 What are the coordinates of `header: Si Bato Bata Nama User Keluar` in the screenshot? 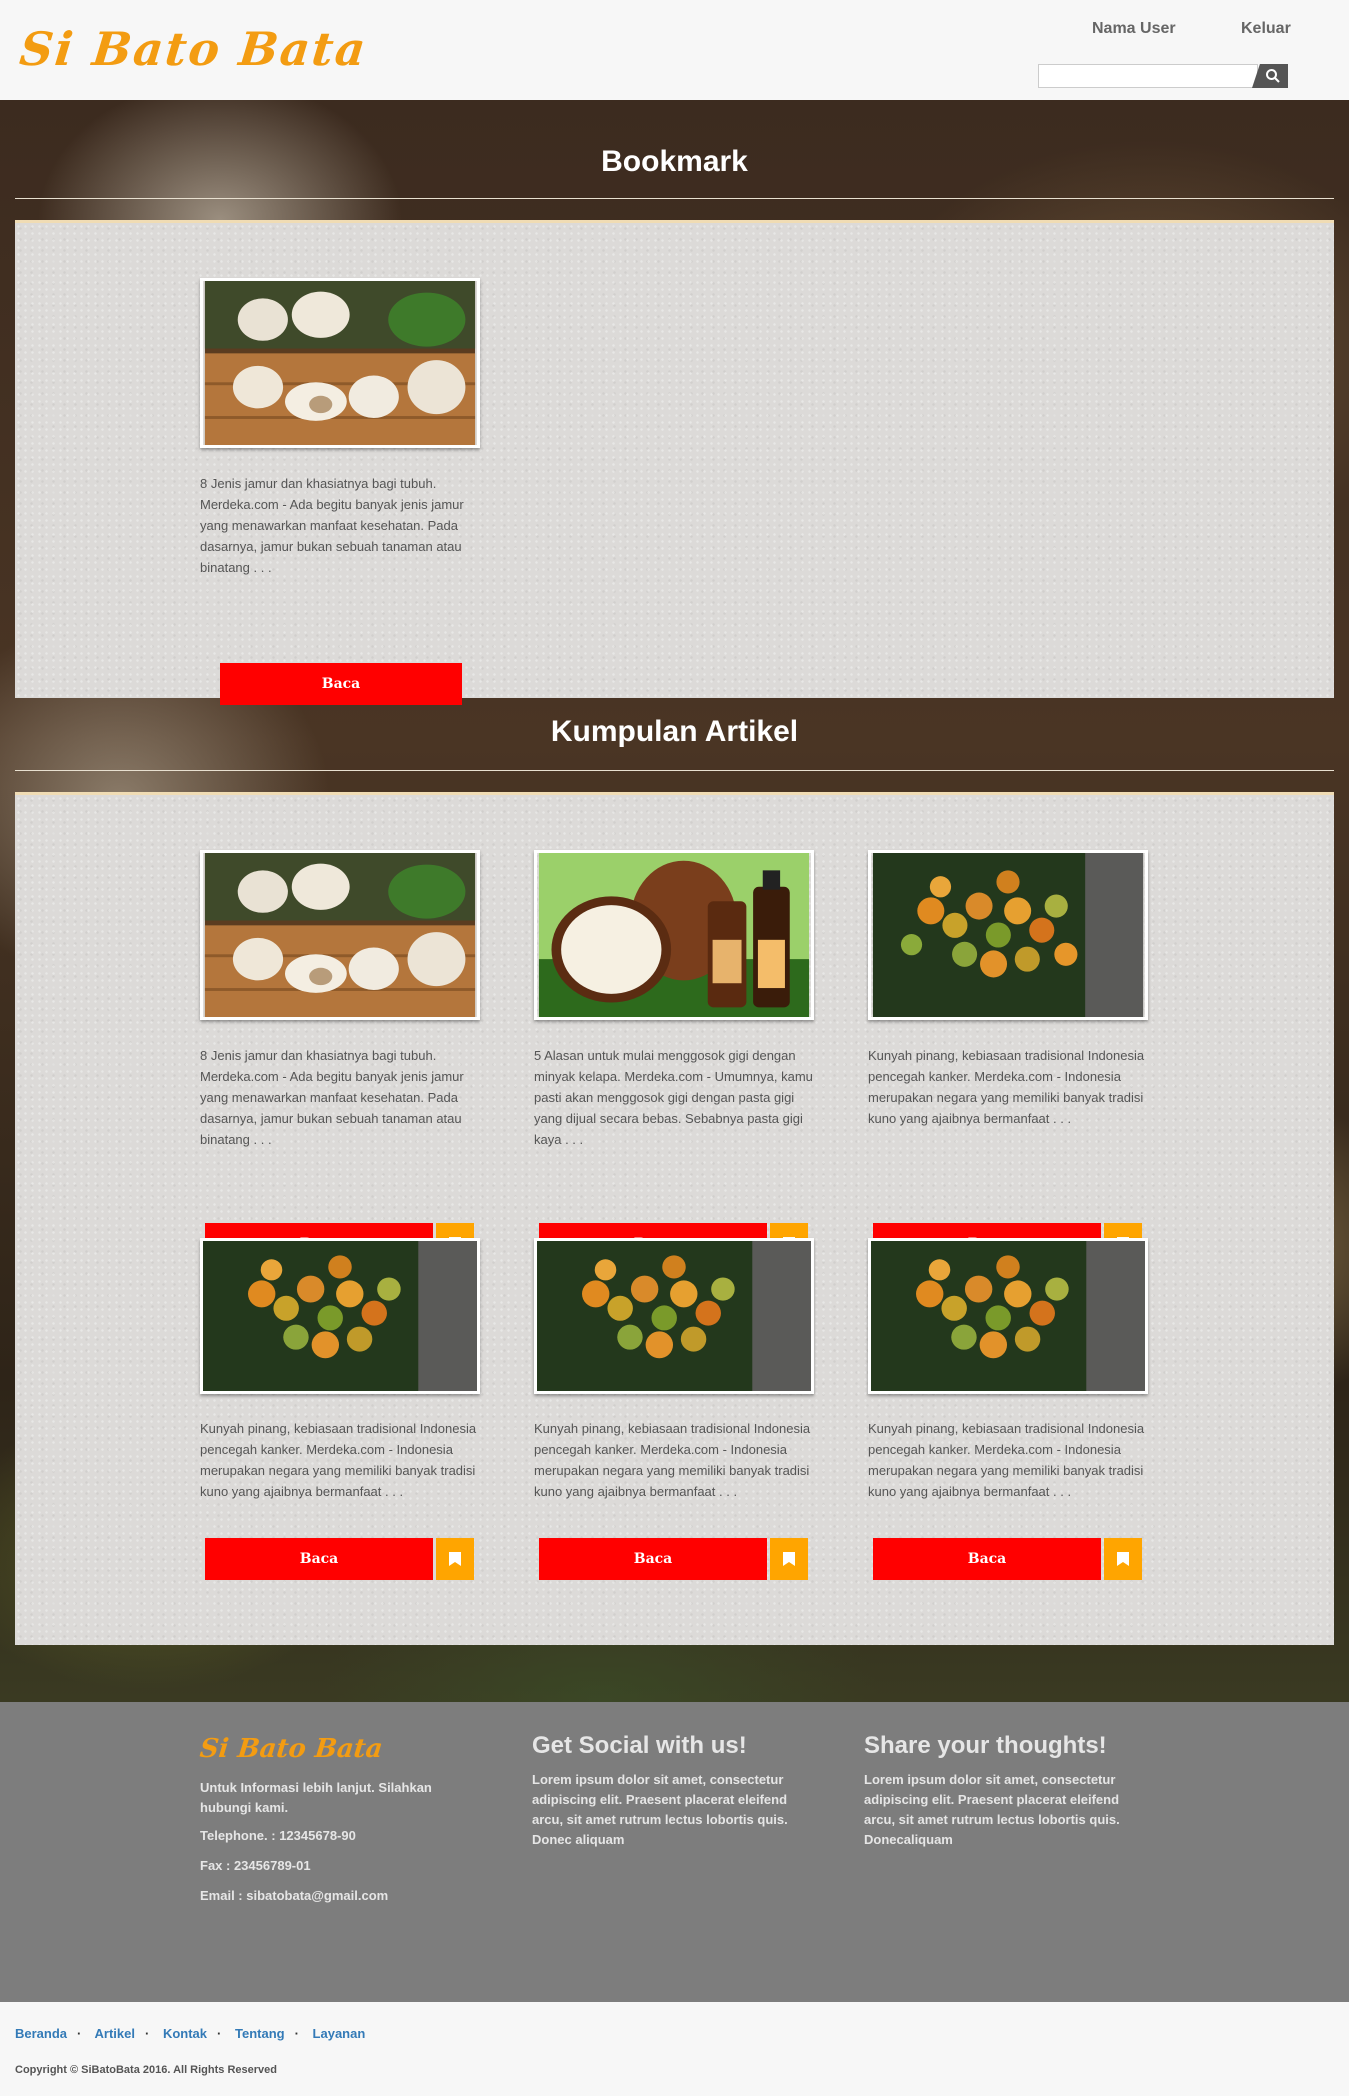 It's located at (674, 50).